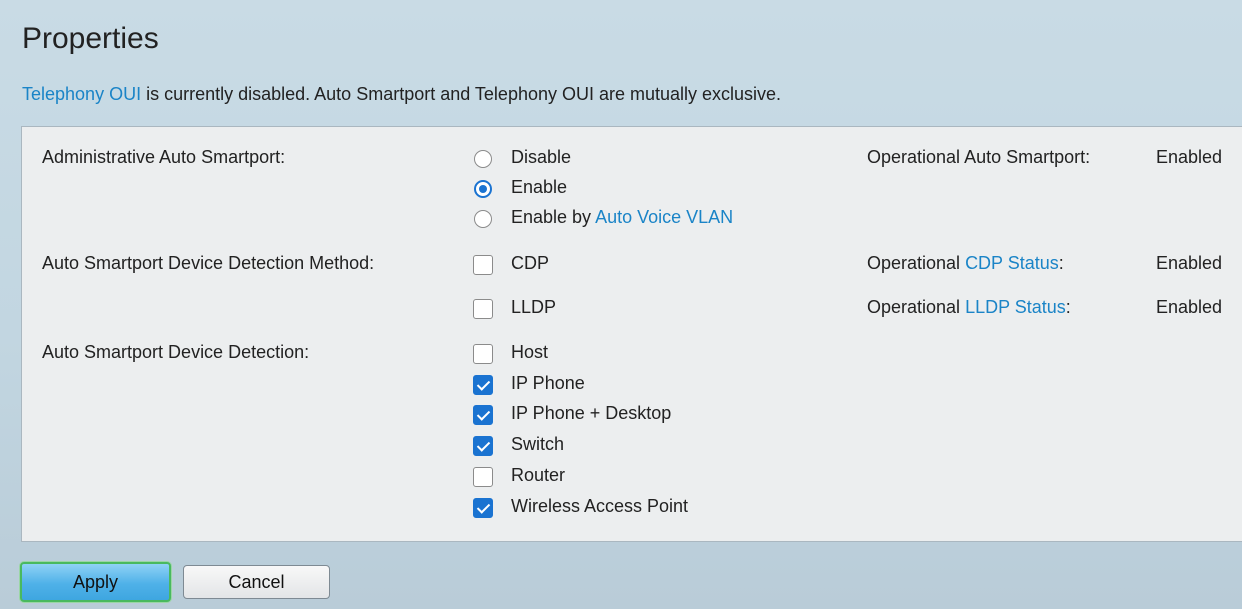  What do you see at coordinates (530, 263) in the screenshot?
I see `checkbox-cdp-label: CDP` at bounding box center [530, 263].